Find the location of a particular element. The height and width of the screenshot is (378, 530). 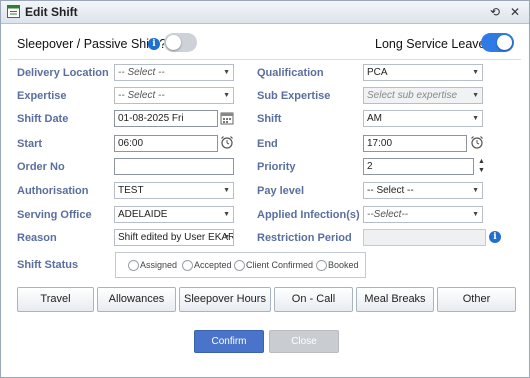

radio-label-accepted: Accepted is located at coordinates (213, 265).